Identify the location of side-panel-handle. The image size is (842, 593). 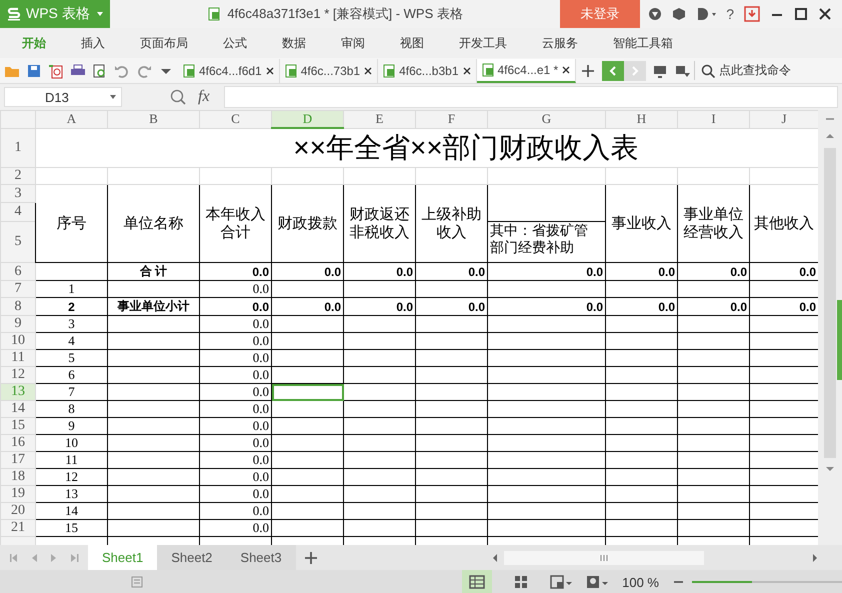
(839, 340).